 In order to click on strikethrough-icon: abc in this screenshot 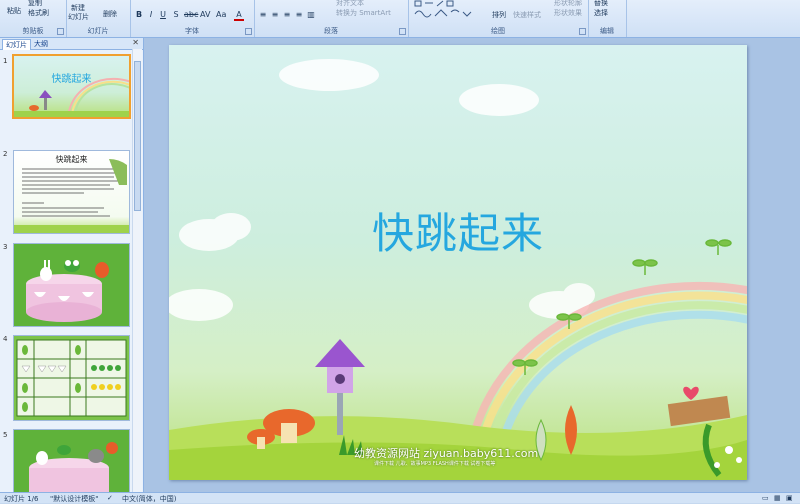, I will do `click(191, 14)`.